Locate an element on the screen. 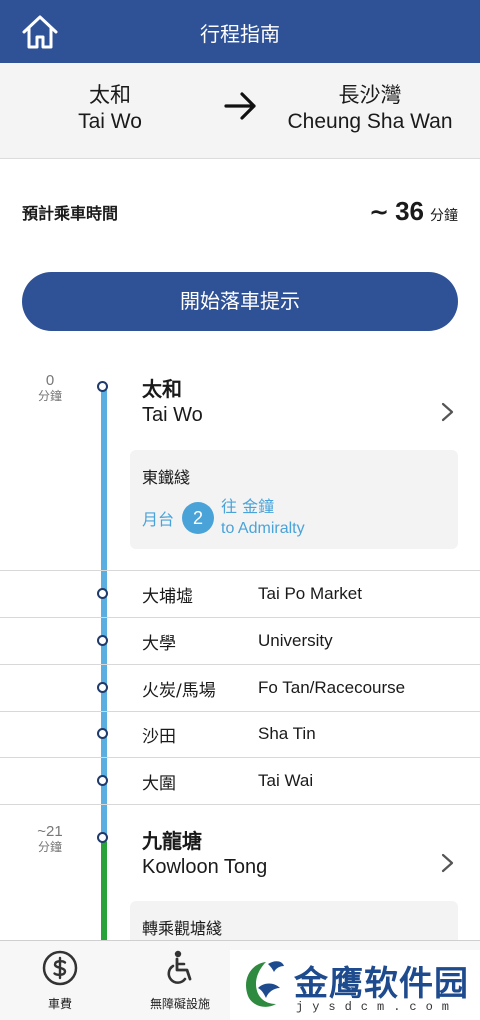 The width and height of the screenshot is (480, 1020). list-item-stop: 沙田 Sha Tin is located at coordinates (302, 734).